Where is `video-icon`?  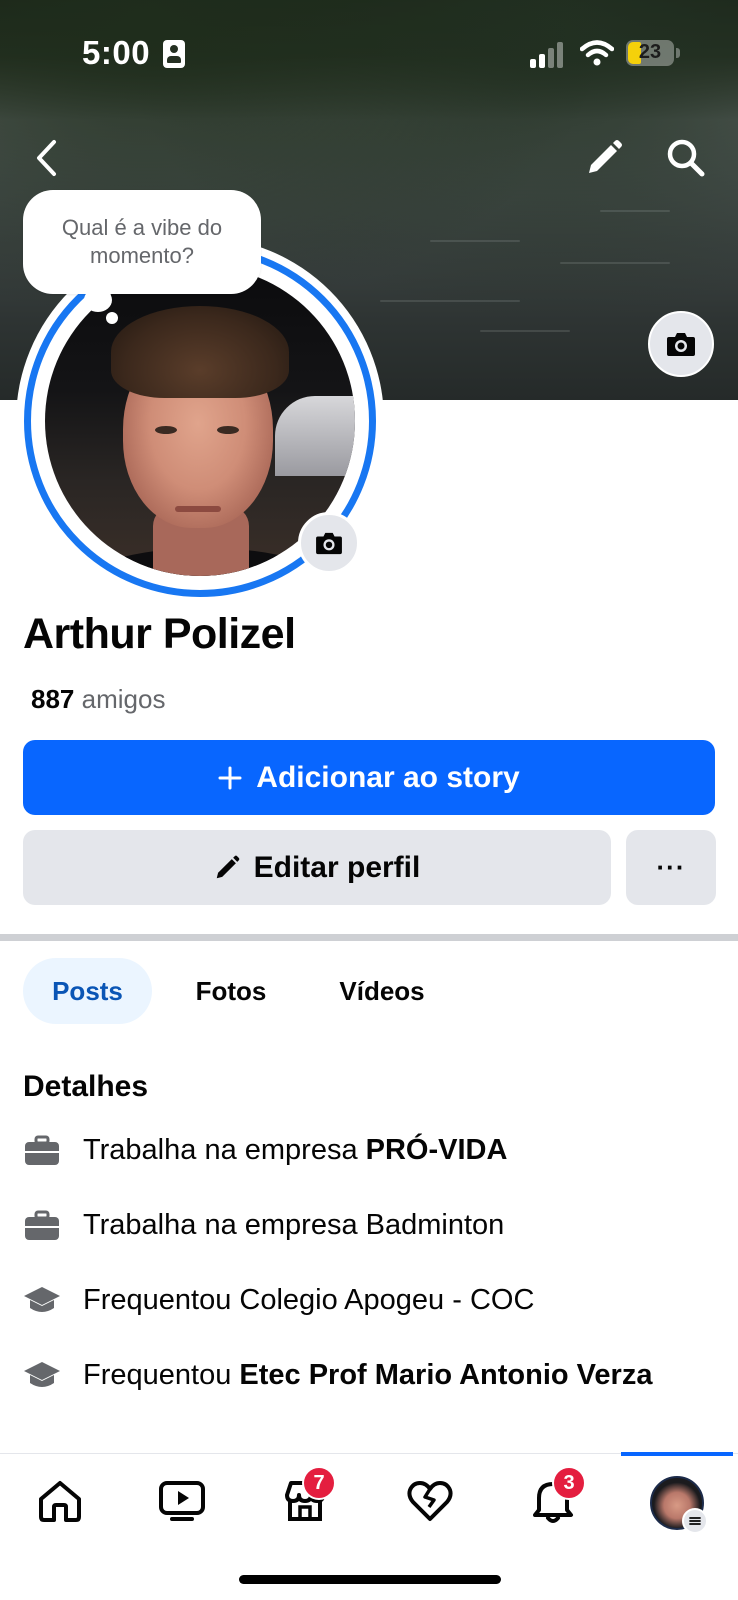 video-icon is located at coordinates (182, 1501).